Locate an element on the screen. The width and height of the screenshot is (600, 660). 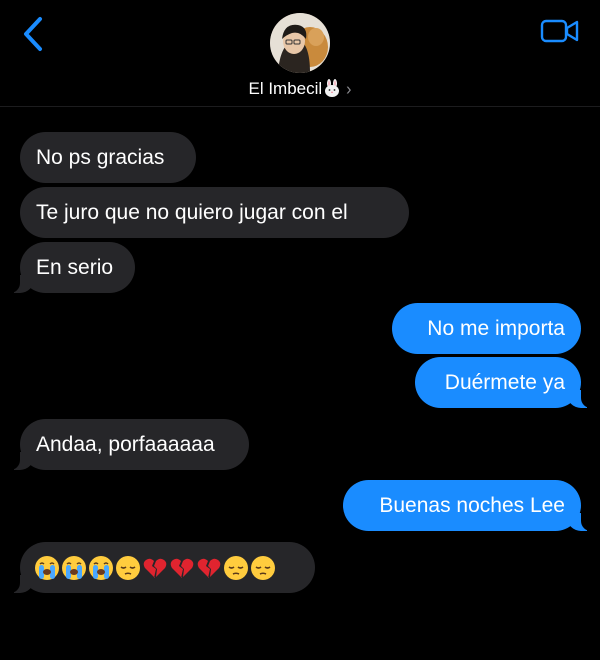
contact-name-button: El Imbecil › is located at coordinates (300, 89).